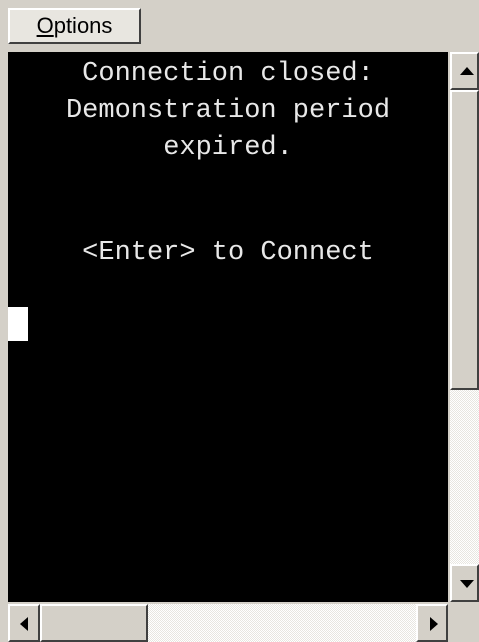 Image resolution: width=479 pixels, height=642 pixels. What do you see at coordinates (467, 584) in the screenshot?
I see `arrow-down-icon` at bounding box center [467, 584].